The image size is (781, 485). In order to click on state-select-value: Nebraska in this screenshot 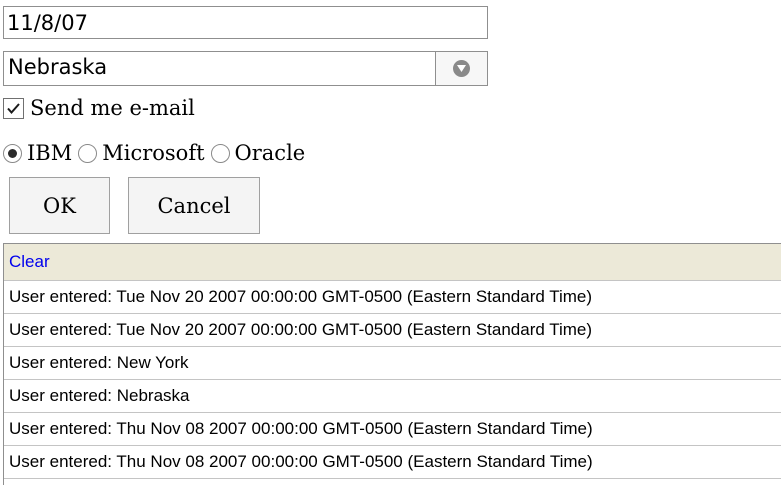, I will do `click(58, 67)`.